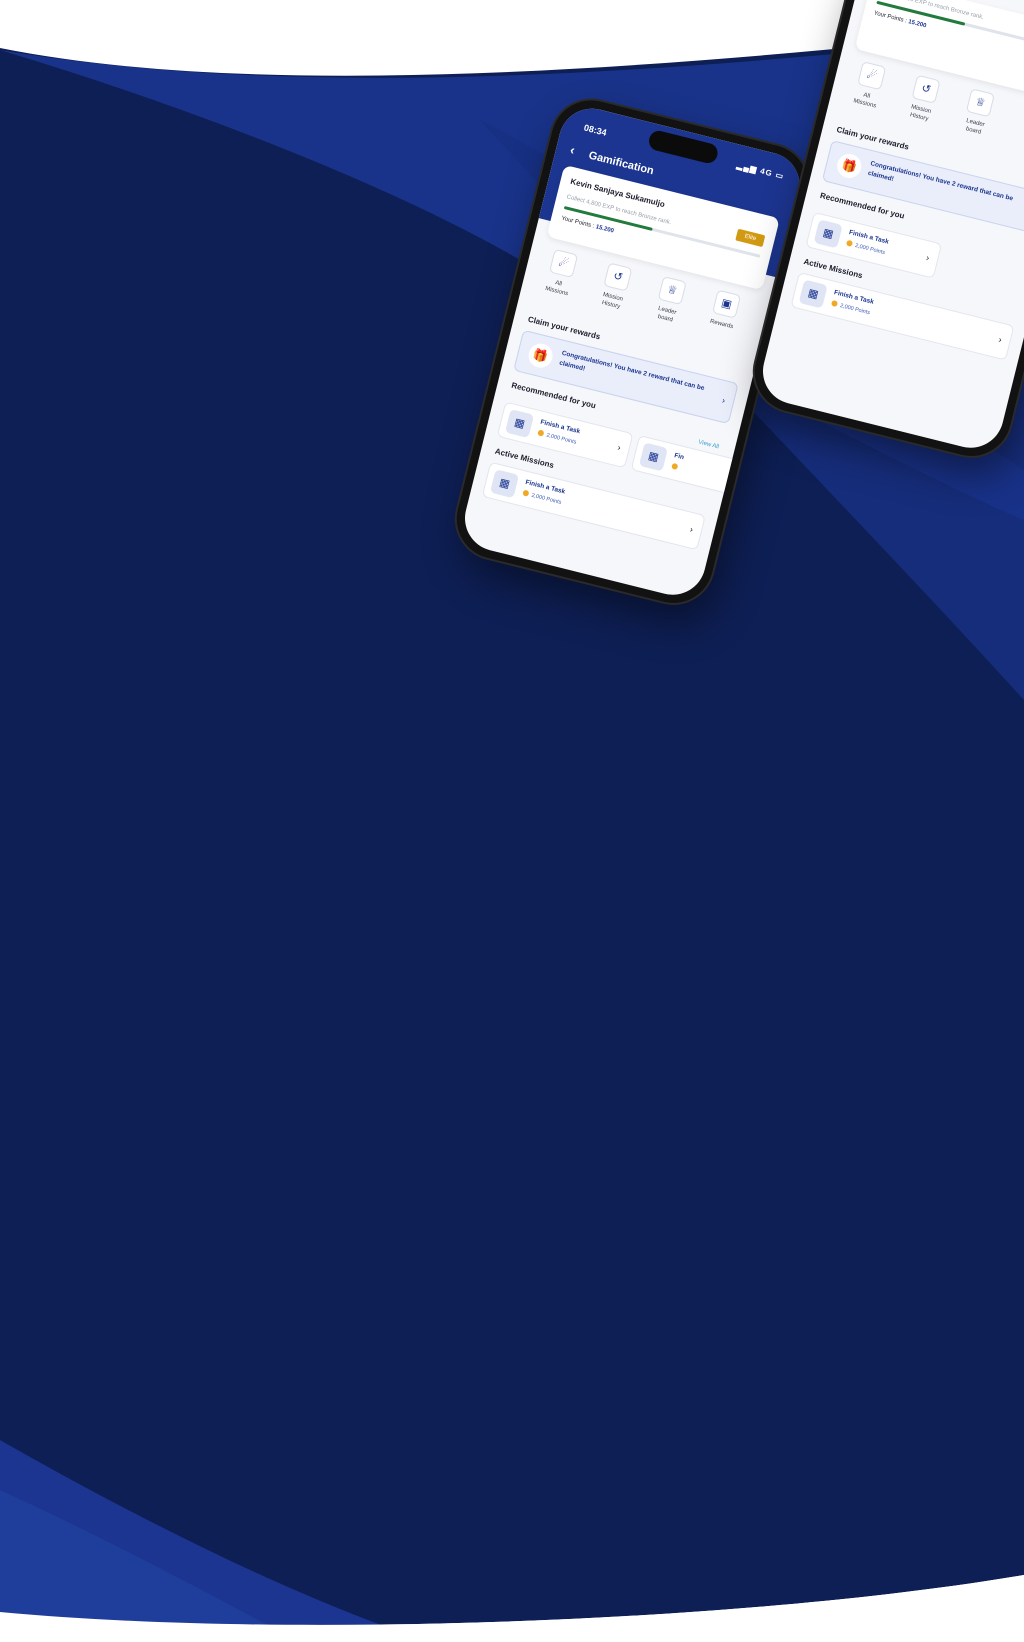 This screenshot has height=1642, width=1024. What do you see at coordinates (721, 324) in the screenshot?
I see `menu-label: Rewards` at bounding box center [721, 324].